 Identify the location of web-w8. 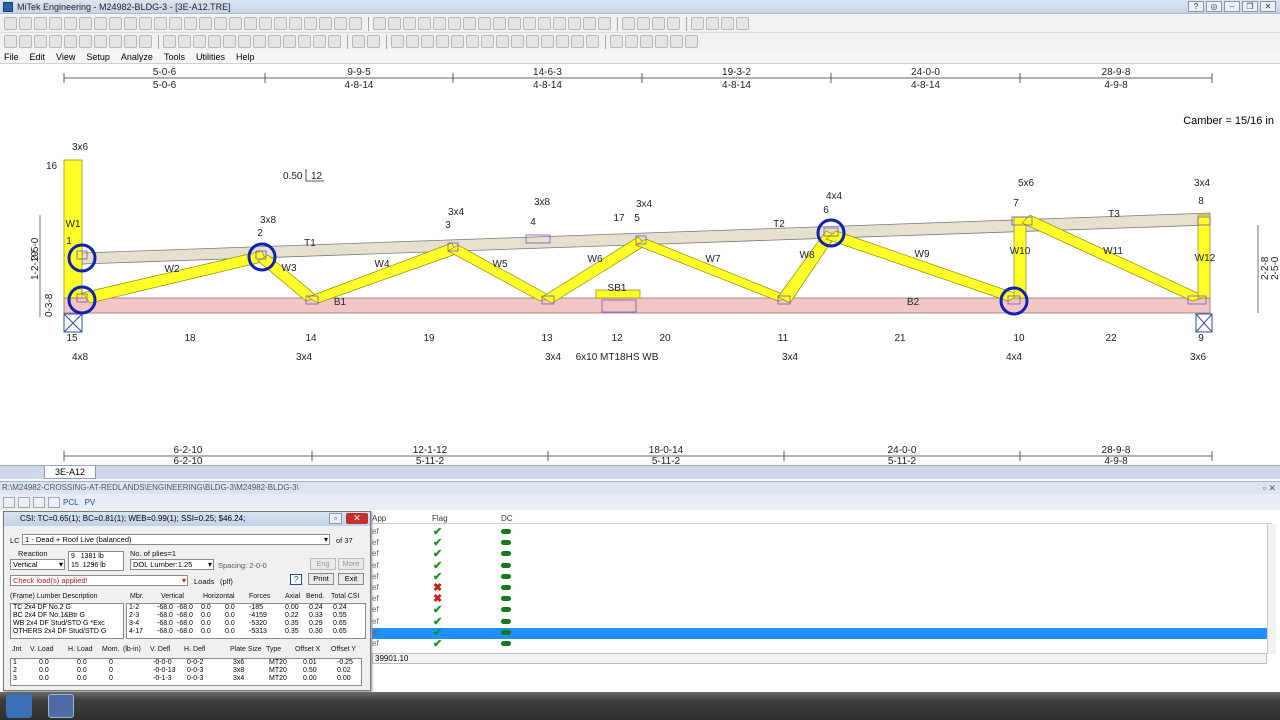
(807, 267).